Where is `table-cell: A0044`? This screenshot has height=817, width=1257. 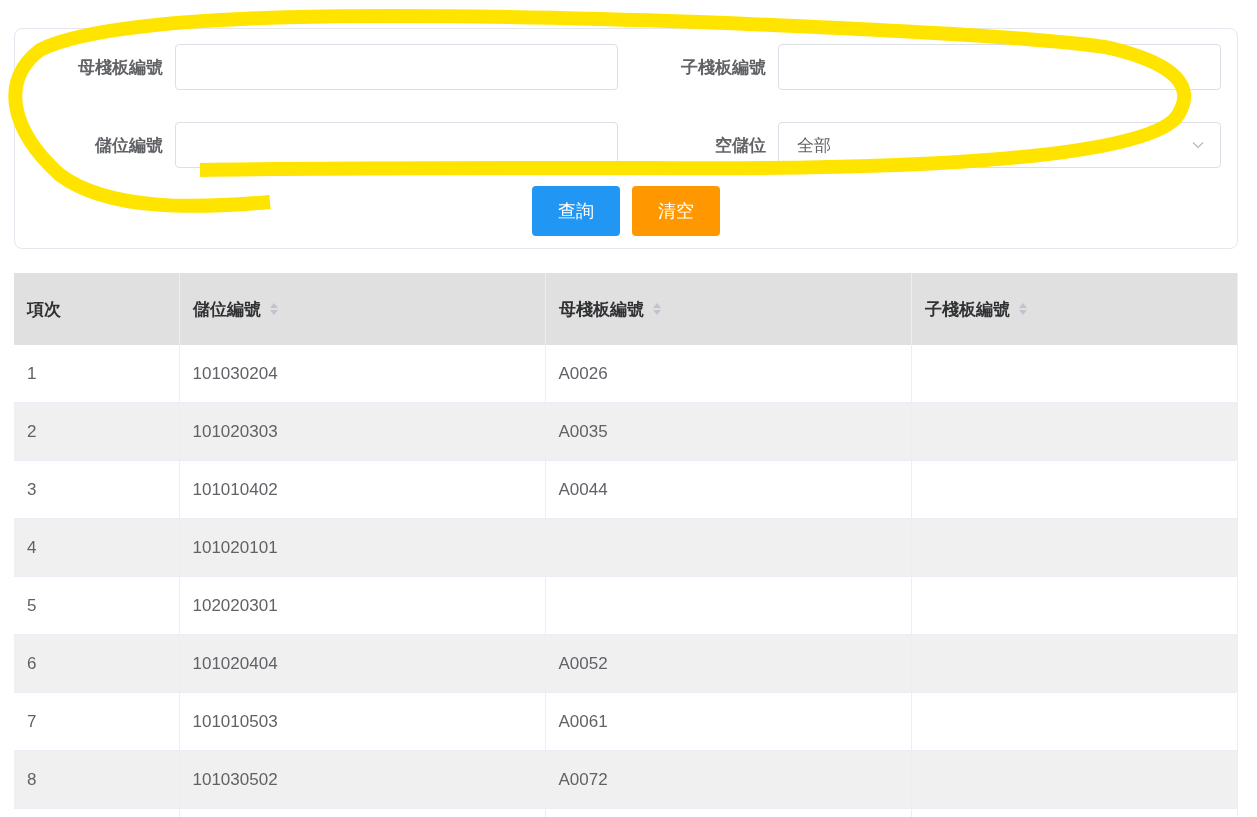 table-cell: A0044 is located at coordinates (728, 489).